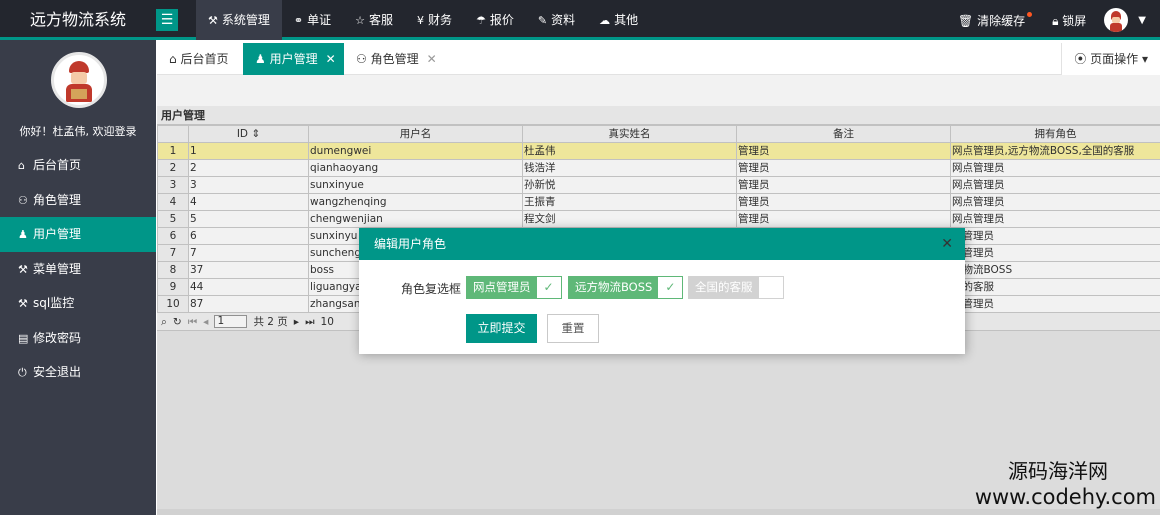 The height and width of the screenshot is (515, 1160). Describe the element at coordinates (410, 244) in the screenshot. I see `dialog-title: 编辑用户角色` at that location.